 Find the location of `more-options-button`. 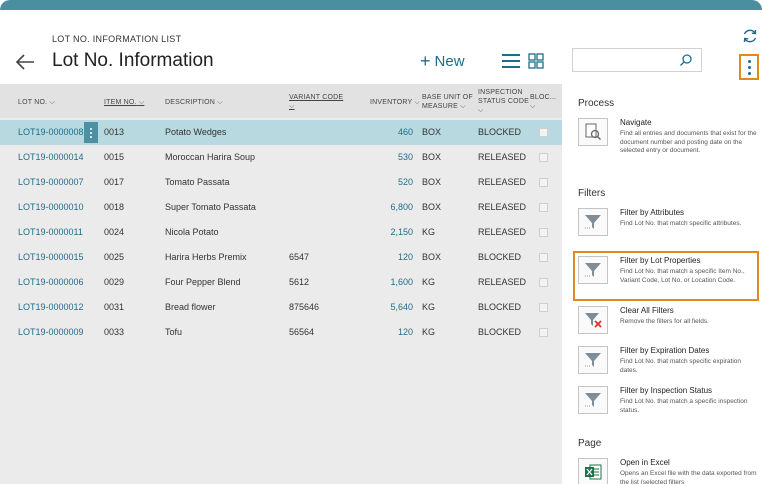

more-options-button is located at coordinates (749, 67).